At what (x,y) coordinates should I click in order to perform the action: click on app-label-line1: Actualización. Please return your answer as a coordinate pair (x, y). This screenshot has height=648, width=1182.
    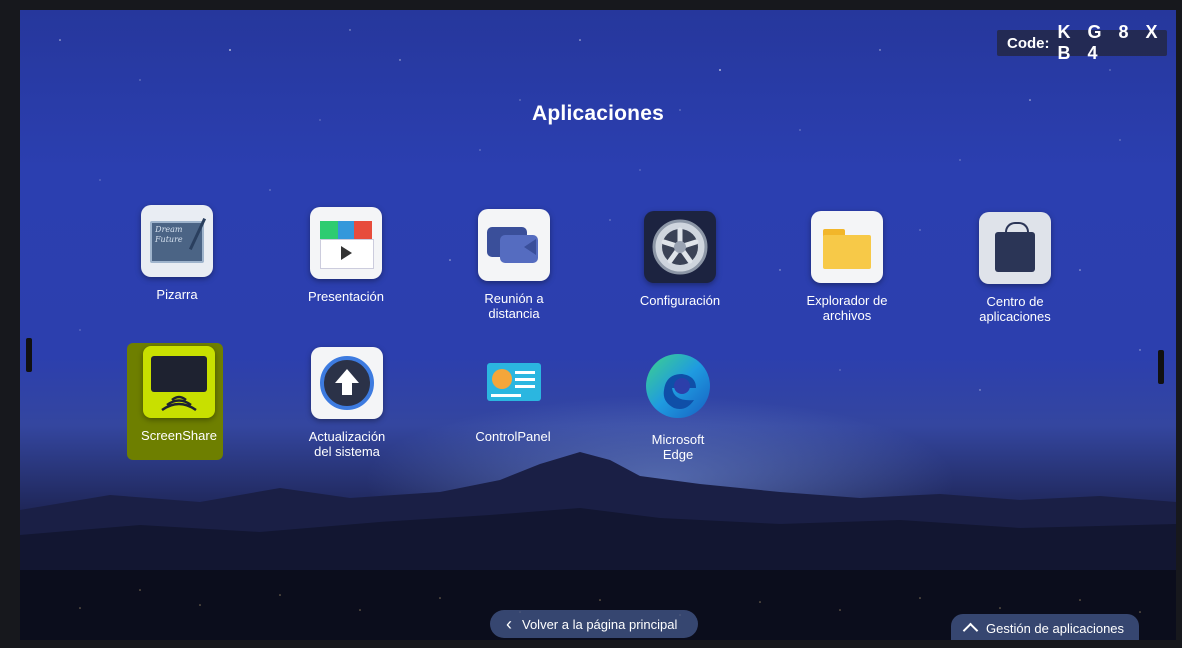
    Looking at the image, I should click on (347, 436).